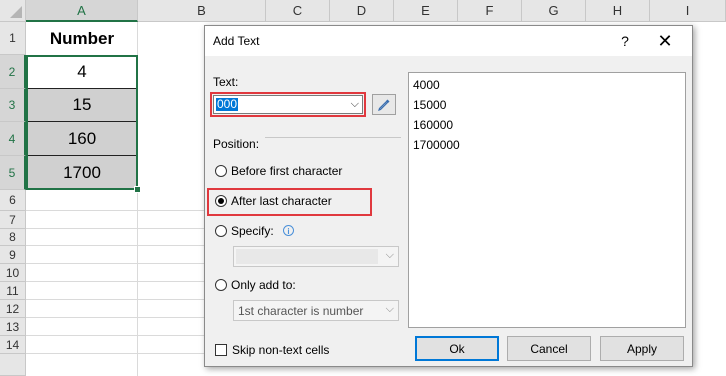  Describe the element at coordinates (436, 145) in the screenshot. I see `preview-line: 1700000` at that location.